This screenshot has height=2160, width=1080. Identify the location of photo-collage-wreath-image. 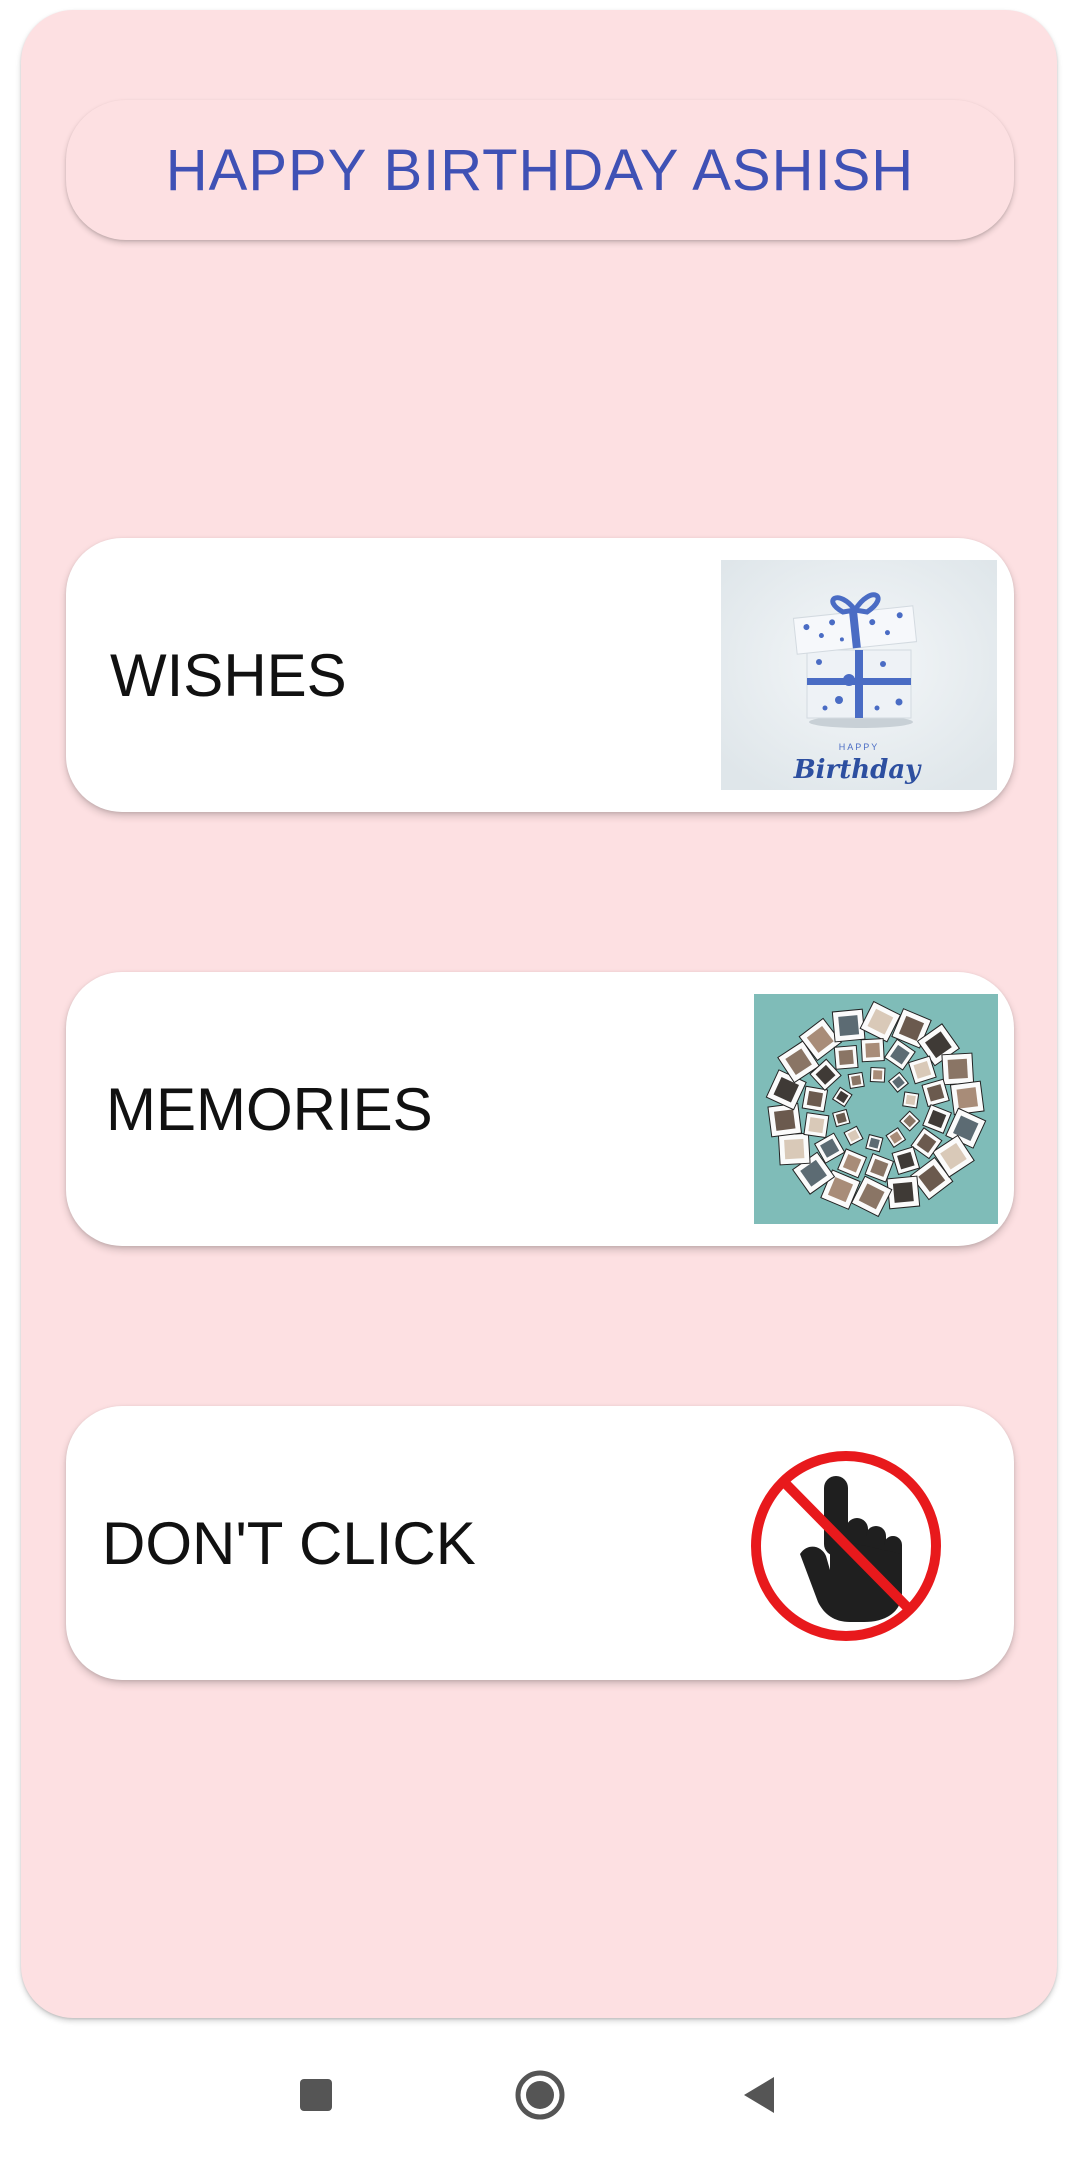
(876, 1109).